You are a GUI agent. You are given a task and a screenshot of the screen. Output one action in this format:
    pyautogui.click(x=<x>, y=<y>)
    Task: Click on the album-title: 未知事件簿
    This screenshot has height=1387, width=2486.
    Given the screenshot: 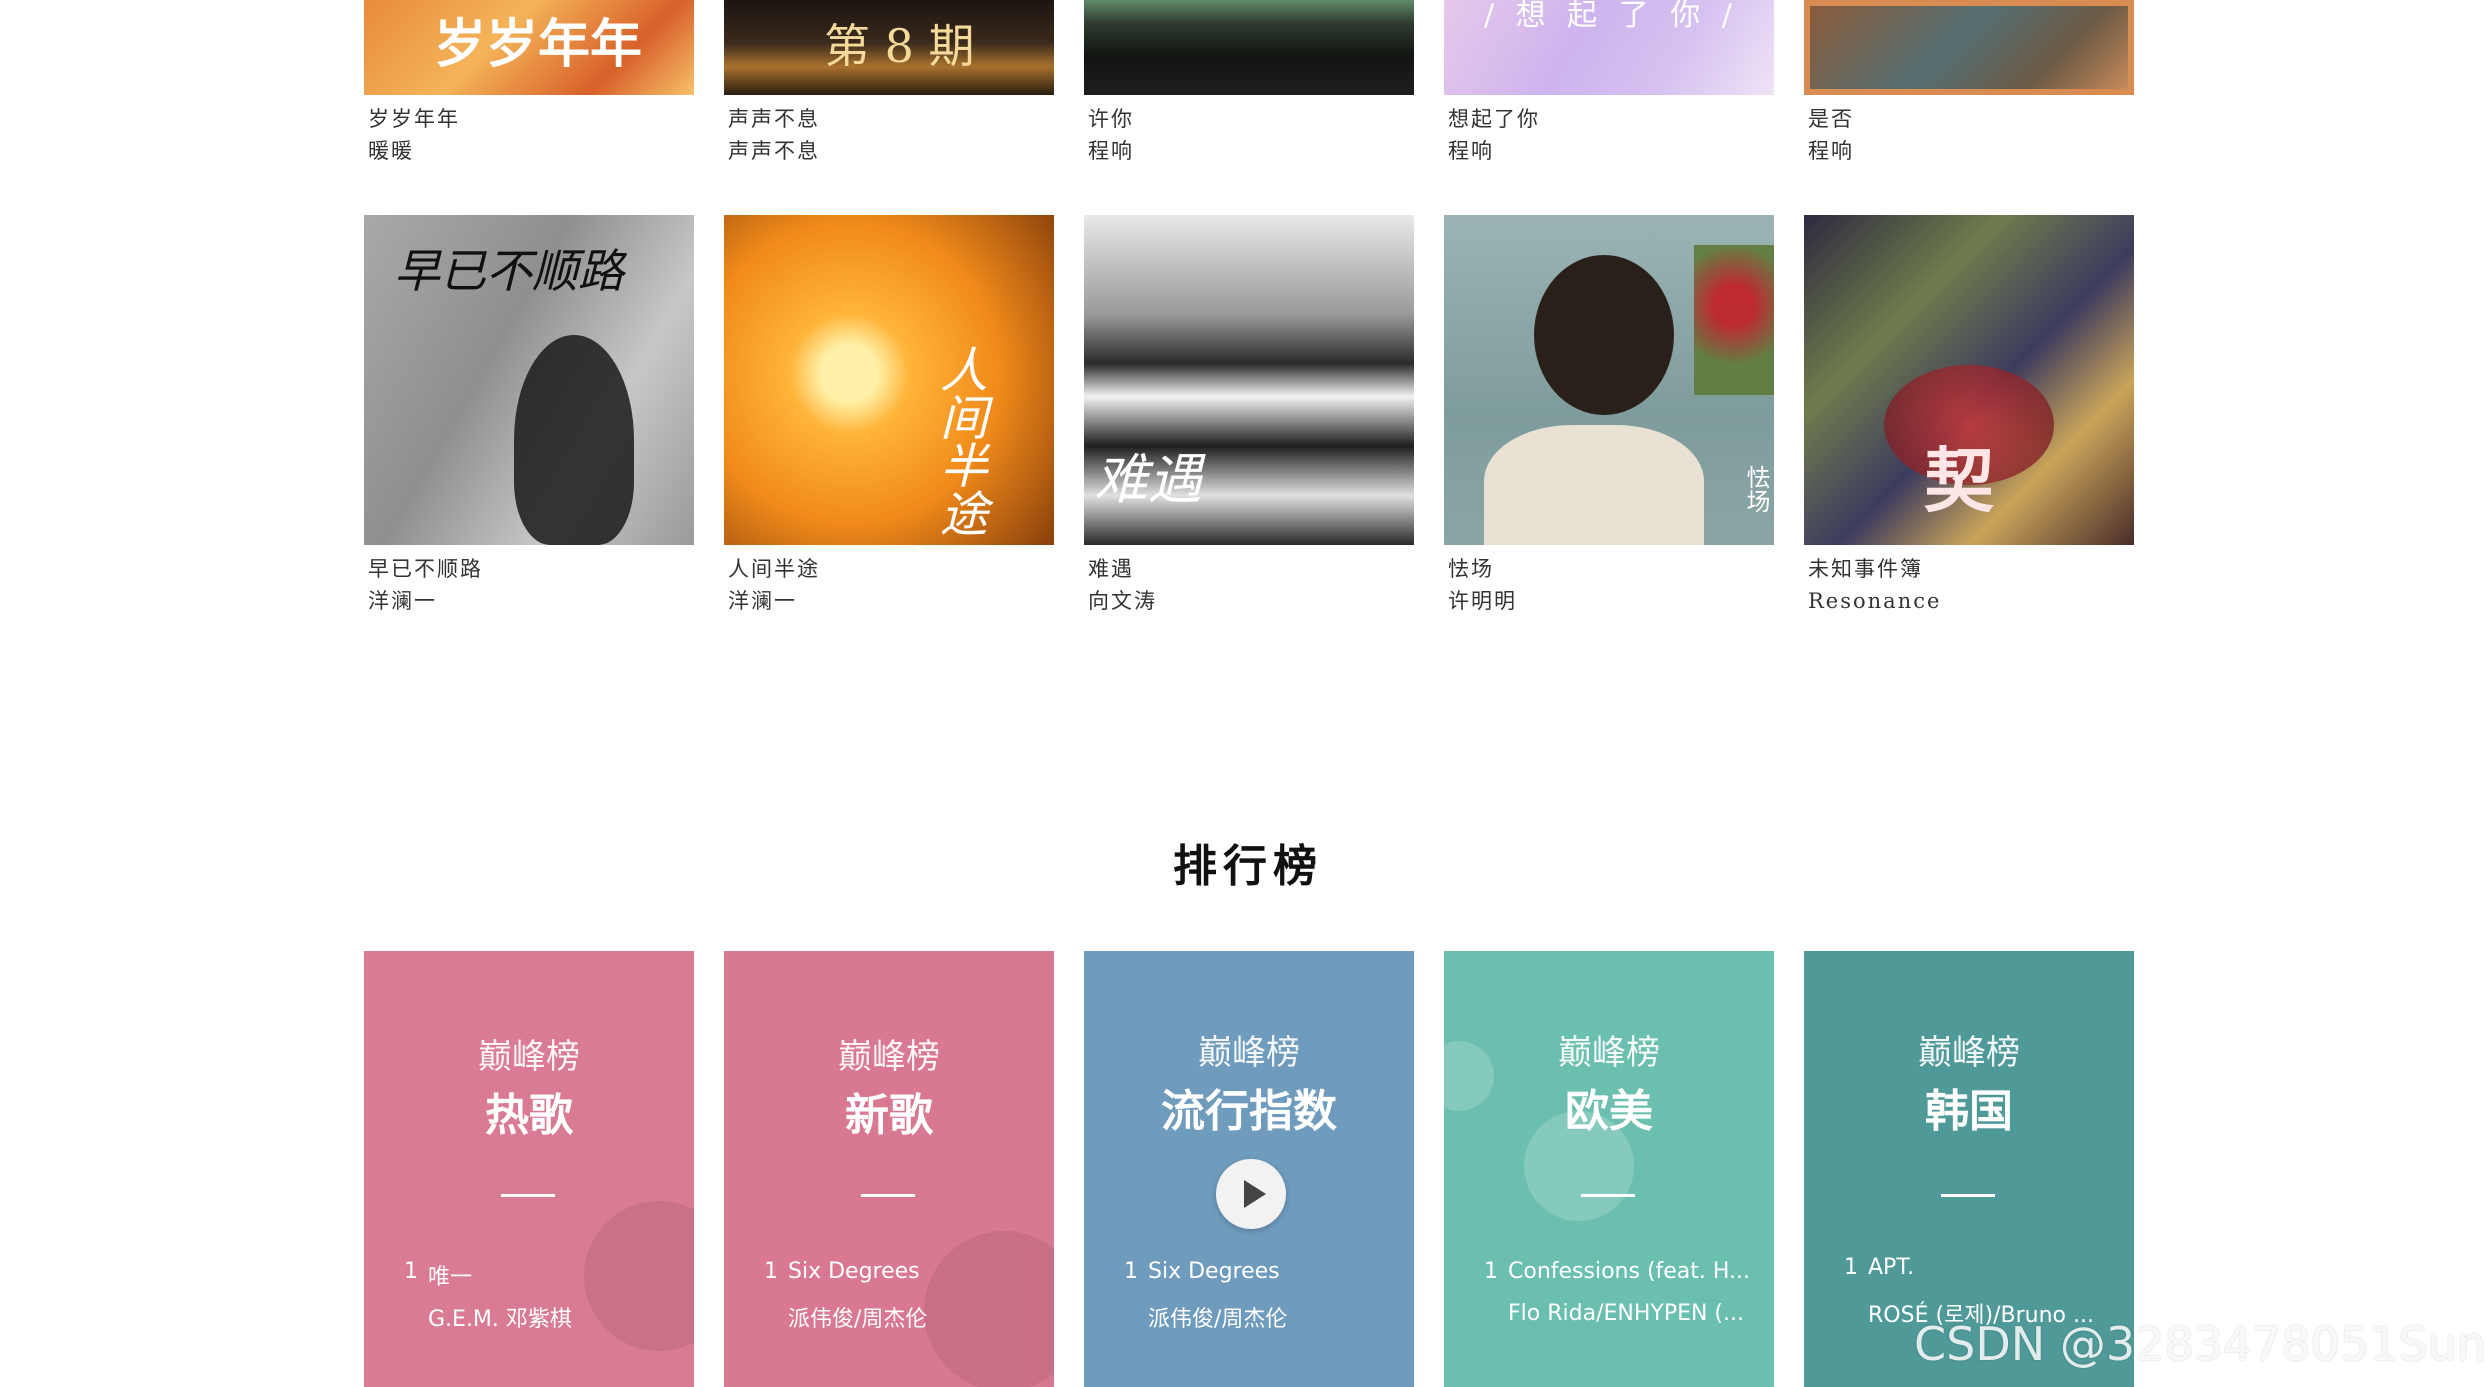 What is the action you would take?
    pyautogui.click(x=1969, y=569)
    